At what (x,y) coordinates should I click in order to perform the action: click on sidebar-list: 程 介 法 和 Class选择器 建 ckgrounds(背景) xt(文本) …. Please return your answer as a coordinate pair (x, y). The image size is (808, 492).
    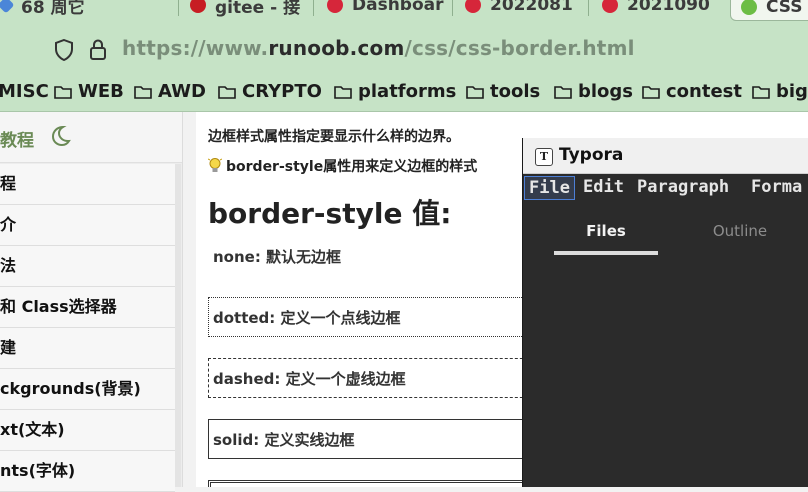
    Looking at the image, I should click on (87, 328).